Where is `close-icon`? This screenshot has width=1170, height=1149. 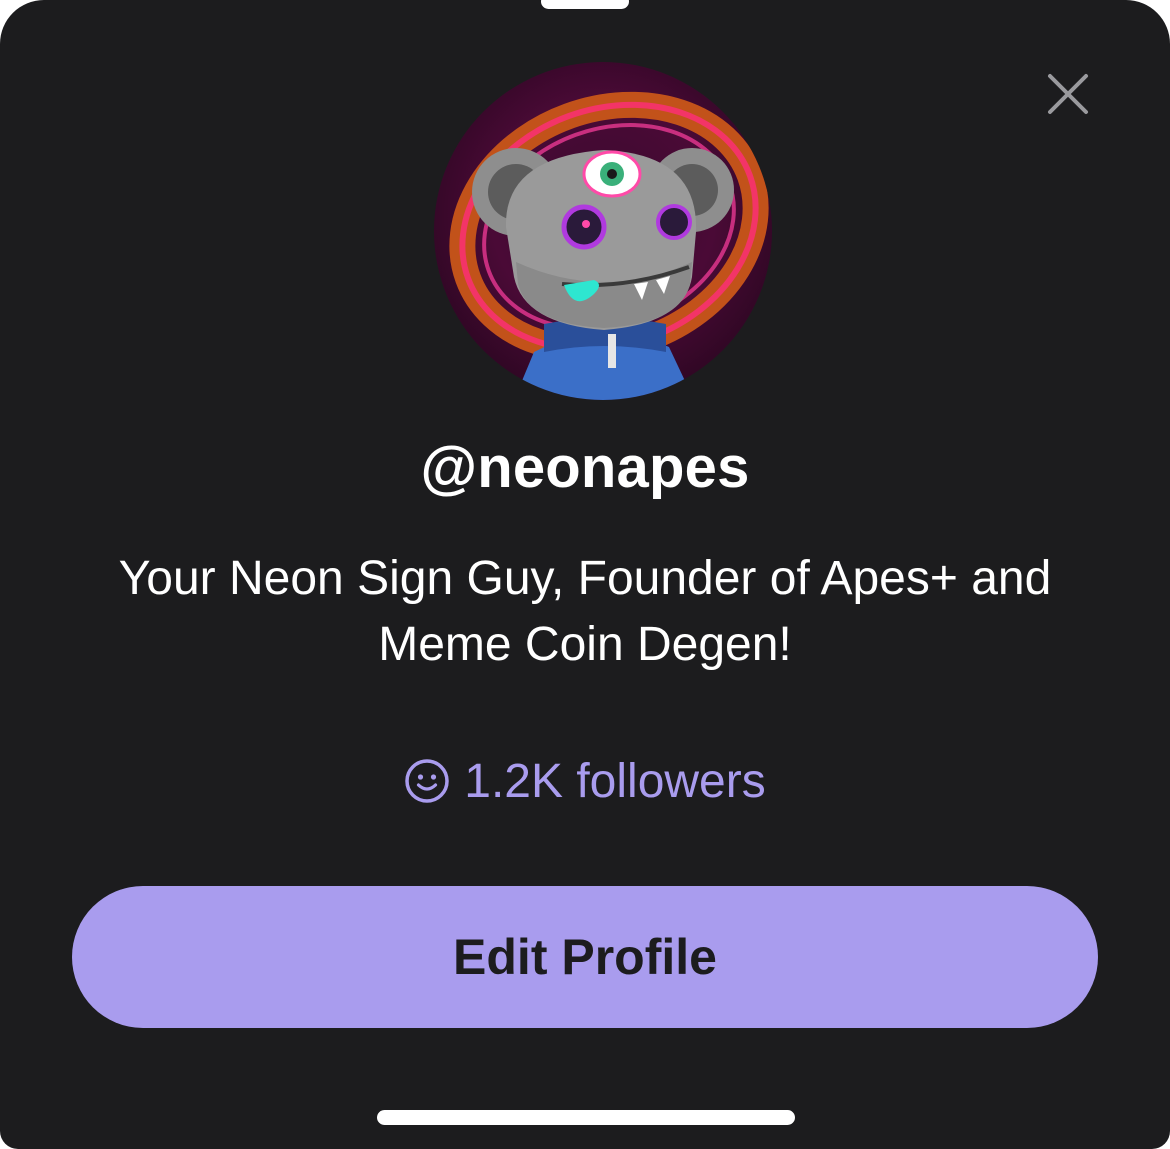
close-icon is located at coordinates (1068, 94).